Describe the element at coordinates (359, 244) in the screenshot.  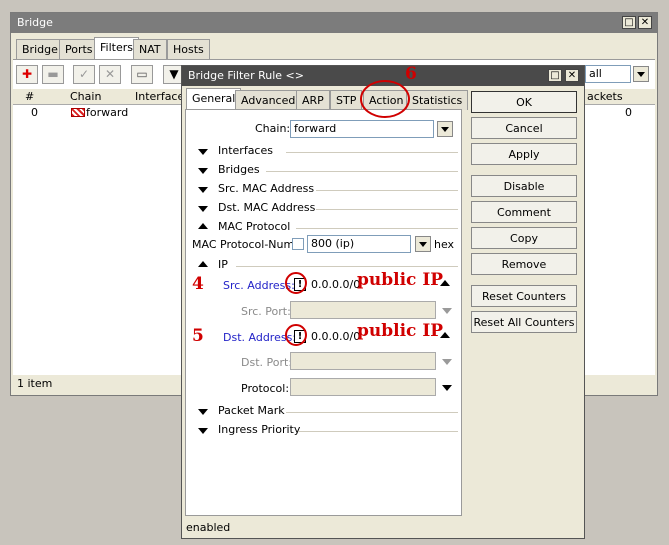
I see `mac-protocol-num-input: 800 (ip)` at that location.